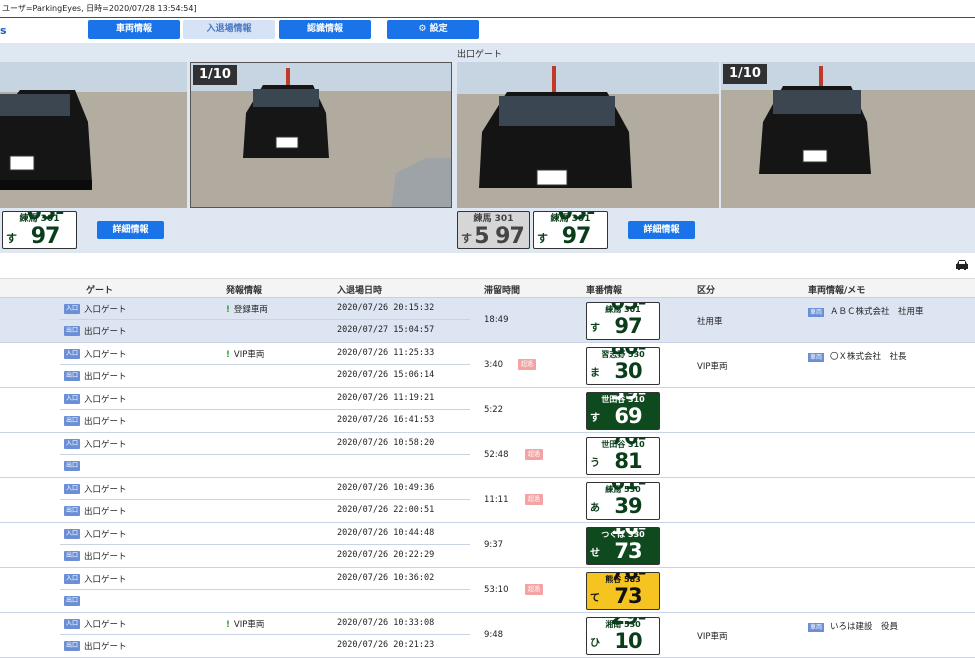 The height and width of the screenshot is (658, 975). Describe the element at coordinates (494, 635) in the screenshot. I see `stay-time: 9:48` at that location.